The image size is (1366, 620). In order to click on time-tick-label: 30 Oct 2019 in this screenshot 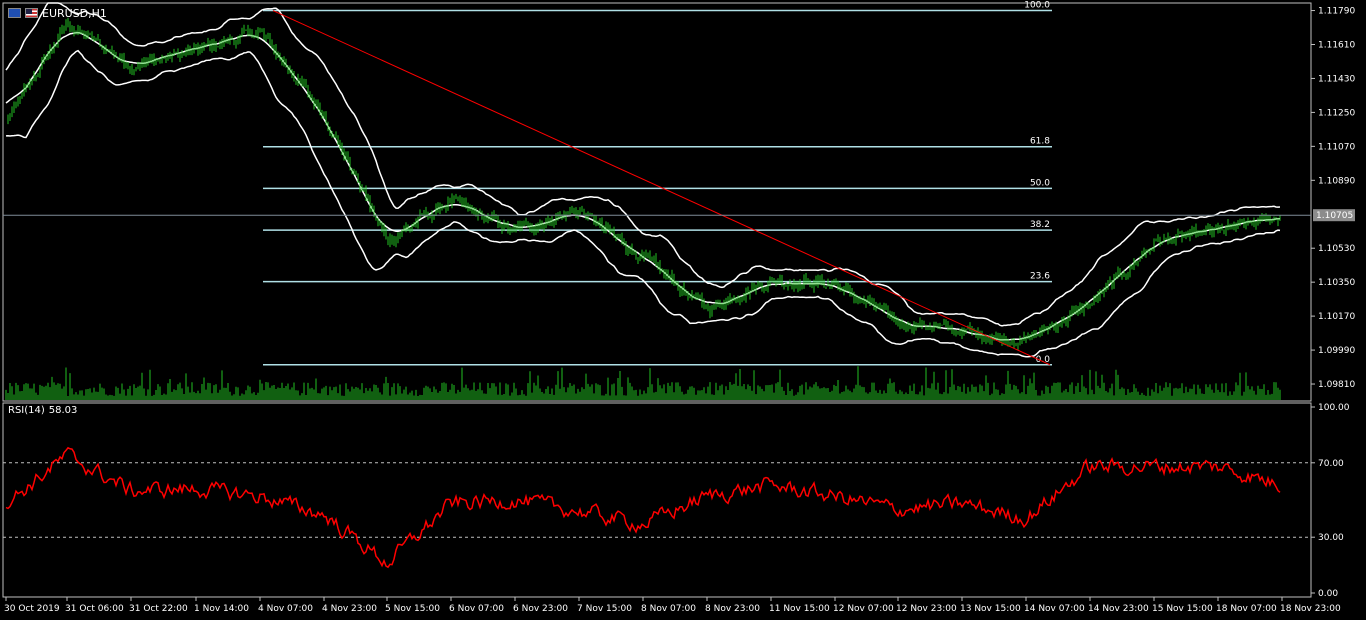, I will do `click(32, 609)`.